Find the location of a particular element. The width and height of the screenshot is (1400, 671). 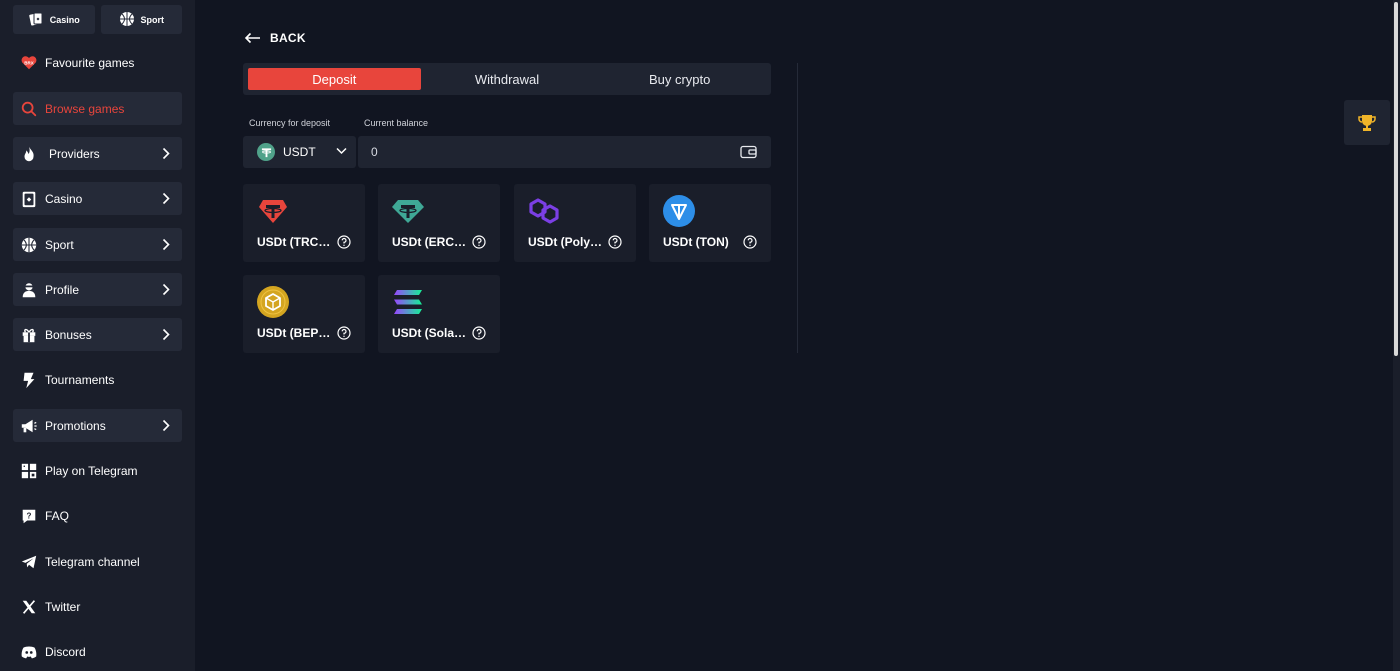

sidebar-item-telegram-channel: Telegram channel is located at coordinates (97, 561).